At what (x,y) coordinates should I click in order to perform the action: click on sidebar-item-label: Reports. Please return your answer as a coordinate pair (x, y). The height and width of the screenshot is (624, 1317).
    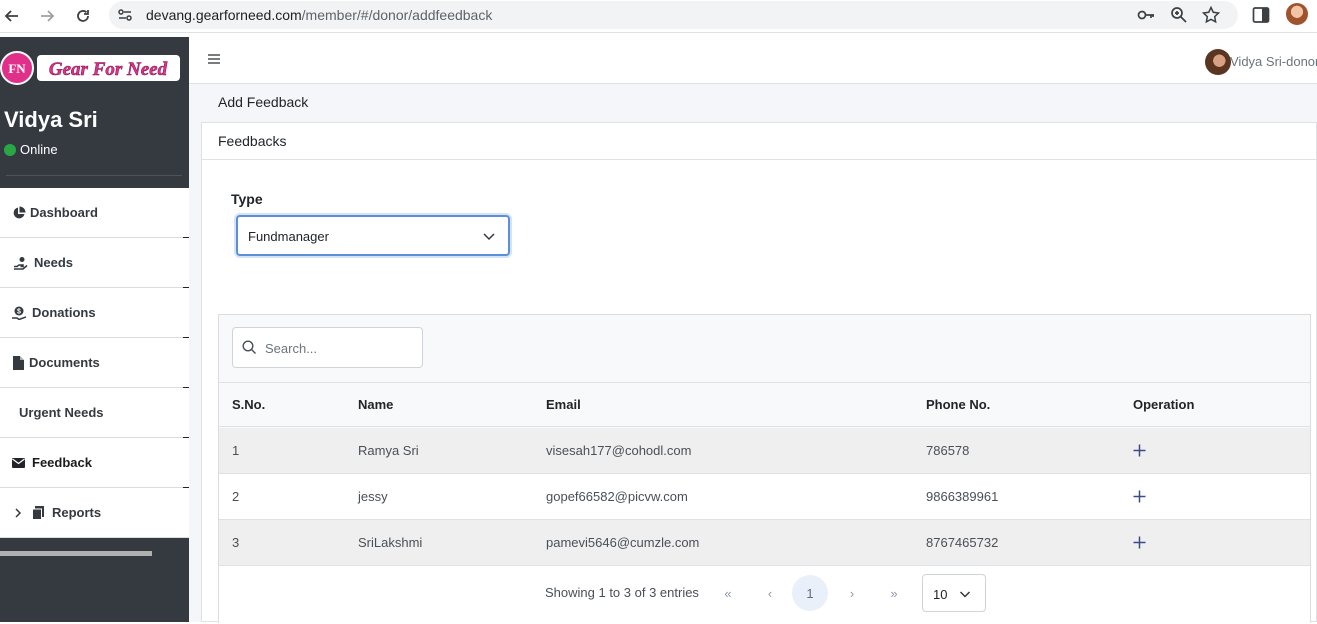
    Looking at the image, I should click on (77, 512).